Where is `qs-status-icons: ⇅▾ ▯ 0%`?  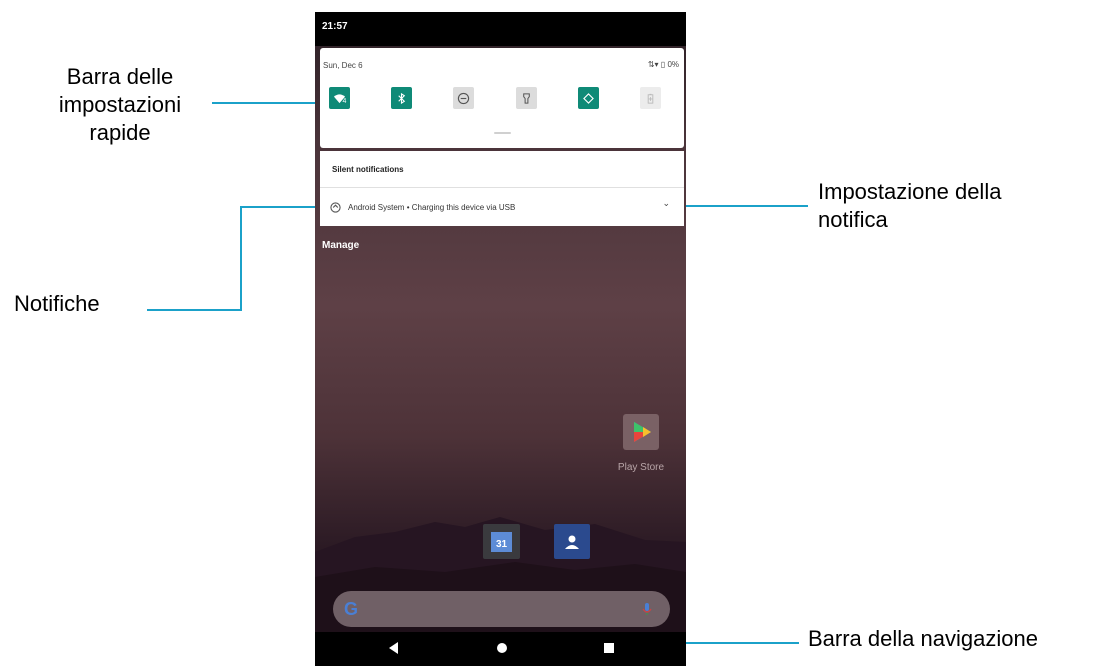 qs-status-icons: ⇅▾ ▯ 0% is located at coordinates (663, 64).